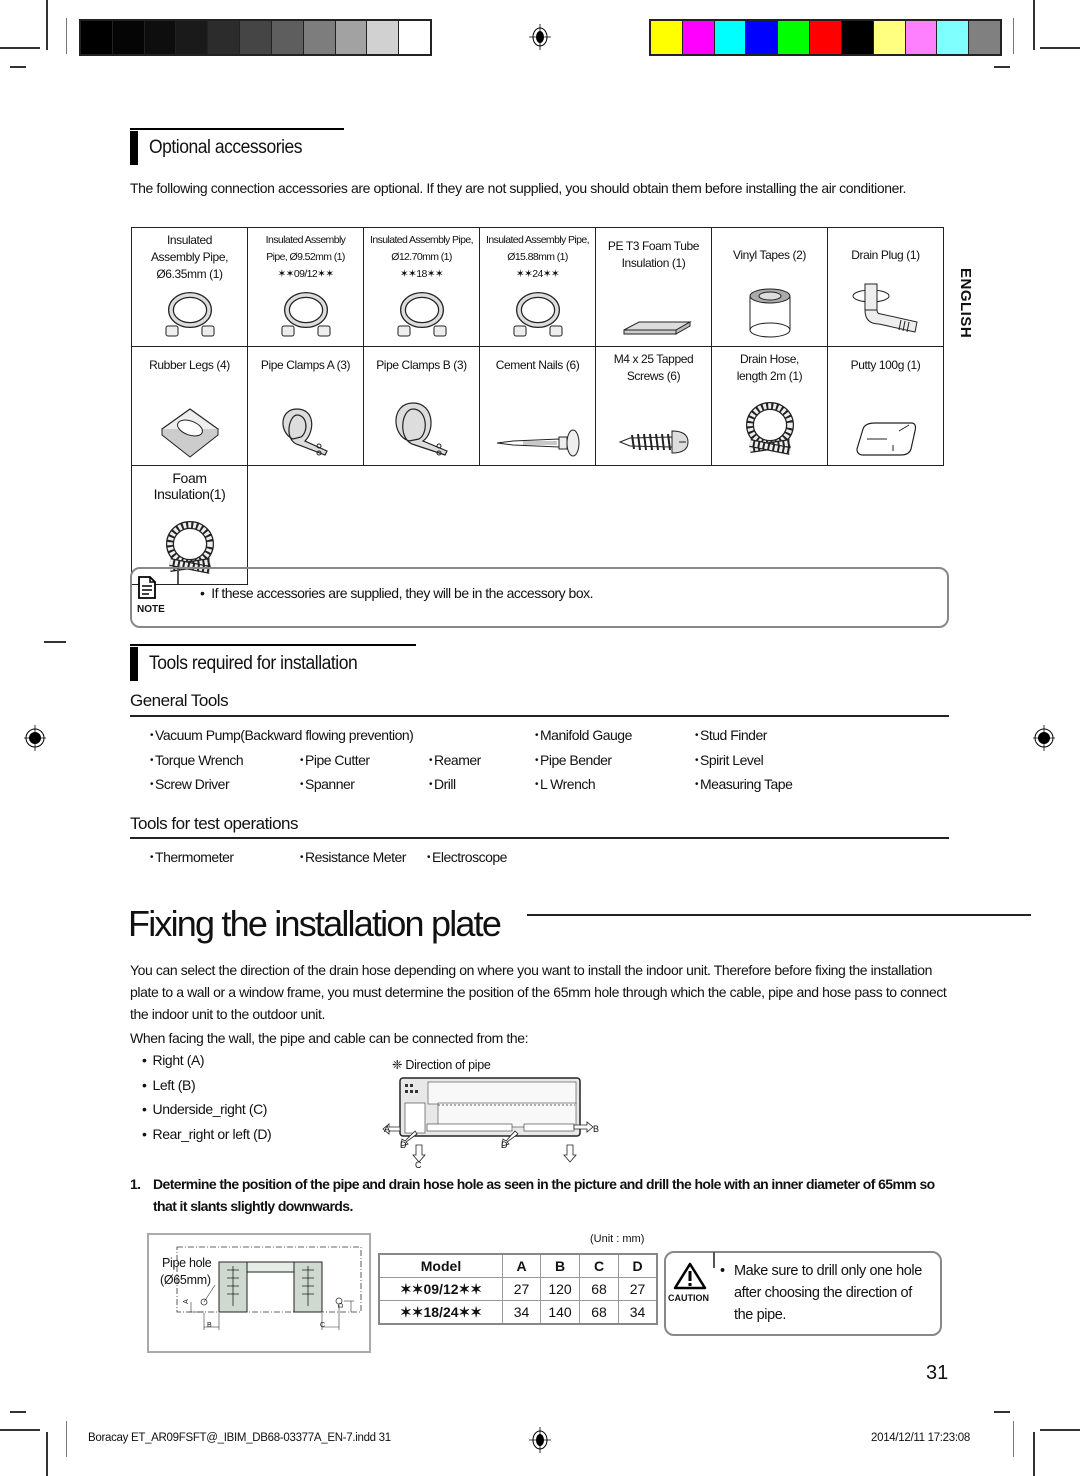  I want to click on accessory-label-line: Insulated Assembly, so click(305, 240).